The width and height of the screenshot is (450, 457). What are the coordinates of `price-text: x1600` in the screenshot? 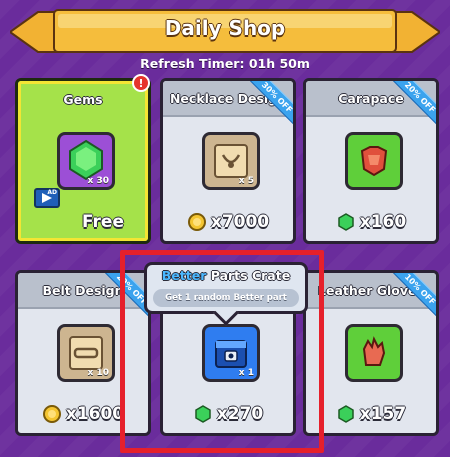 It's located at (95, 414).